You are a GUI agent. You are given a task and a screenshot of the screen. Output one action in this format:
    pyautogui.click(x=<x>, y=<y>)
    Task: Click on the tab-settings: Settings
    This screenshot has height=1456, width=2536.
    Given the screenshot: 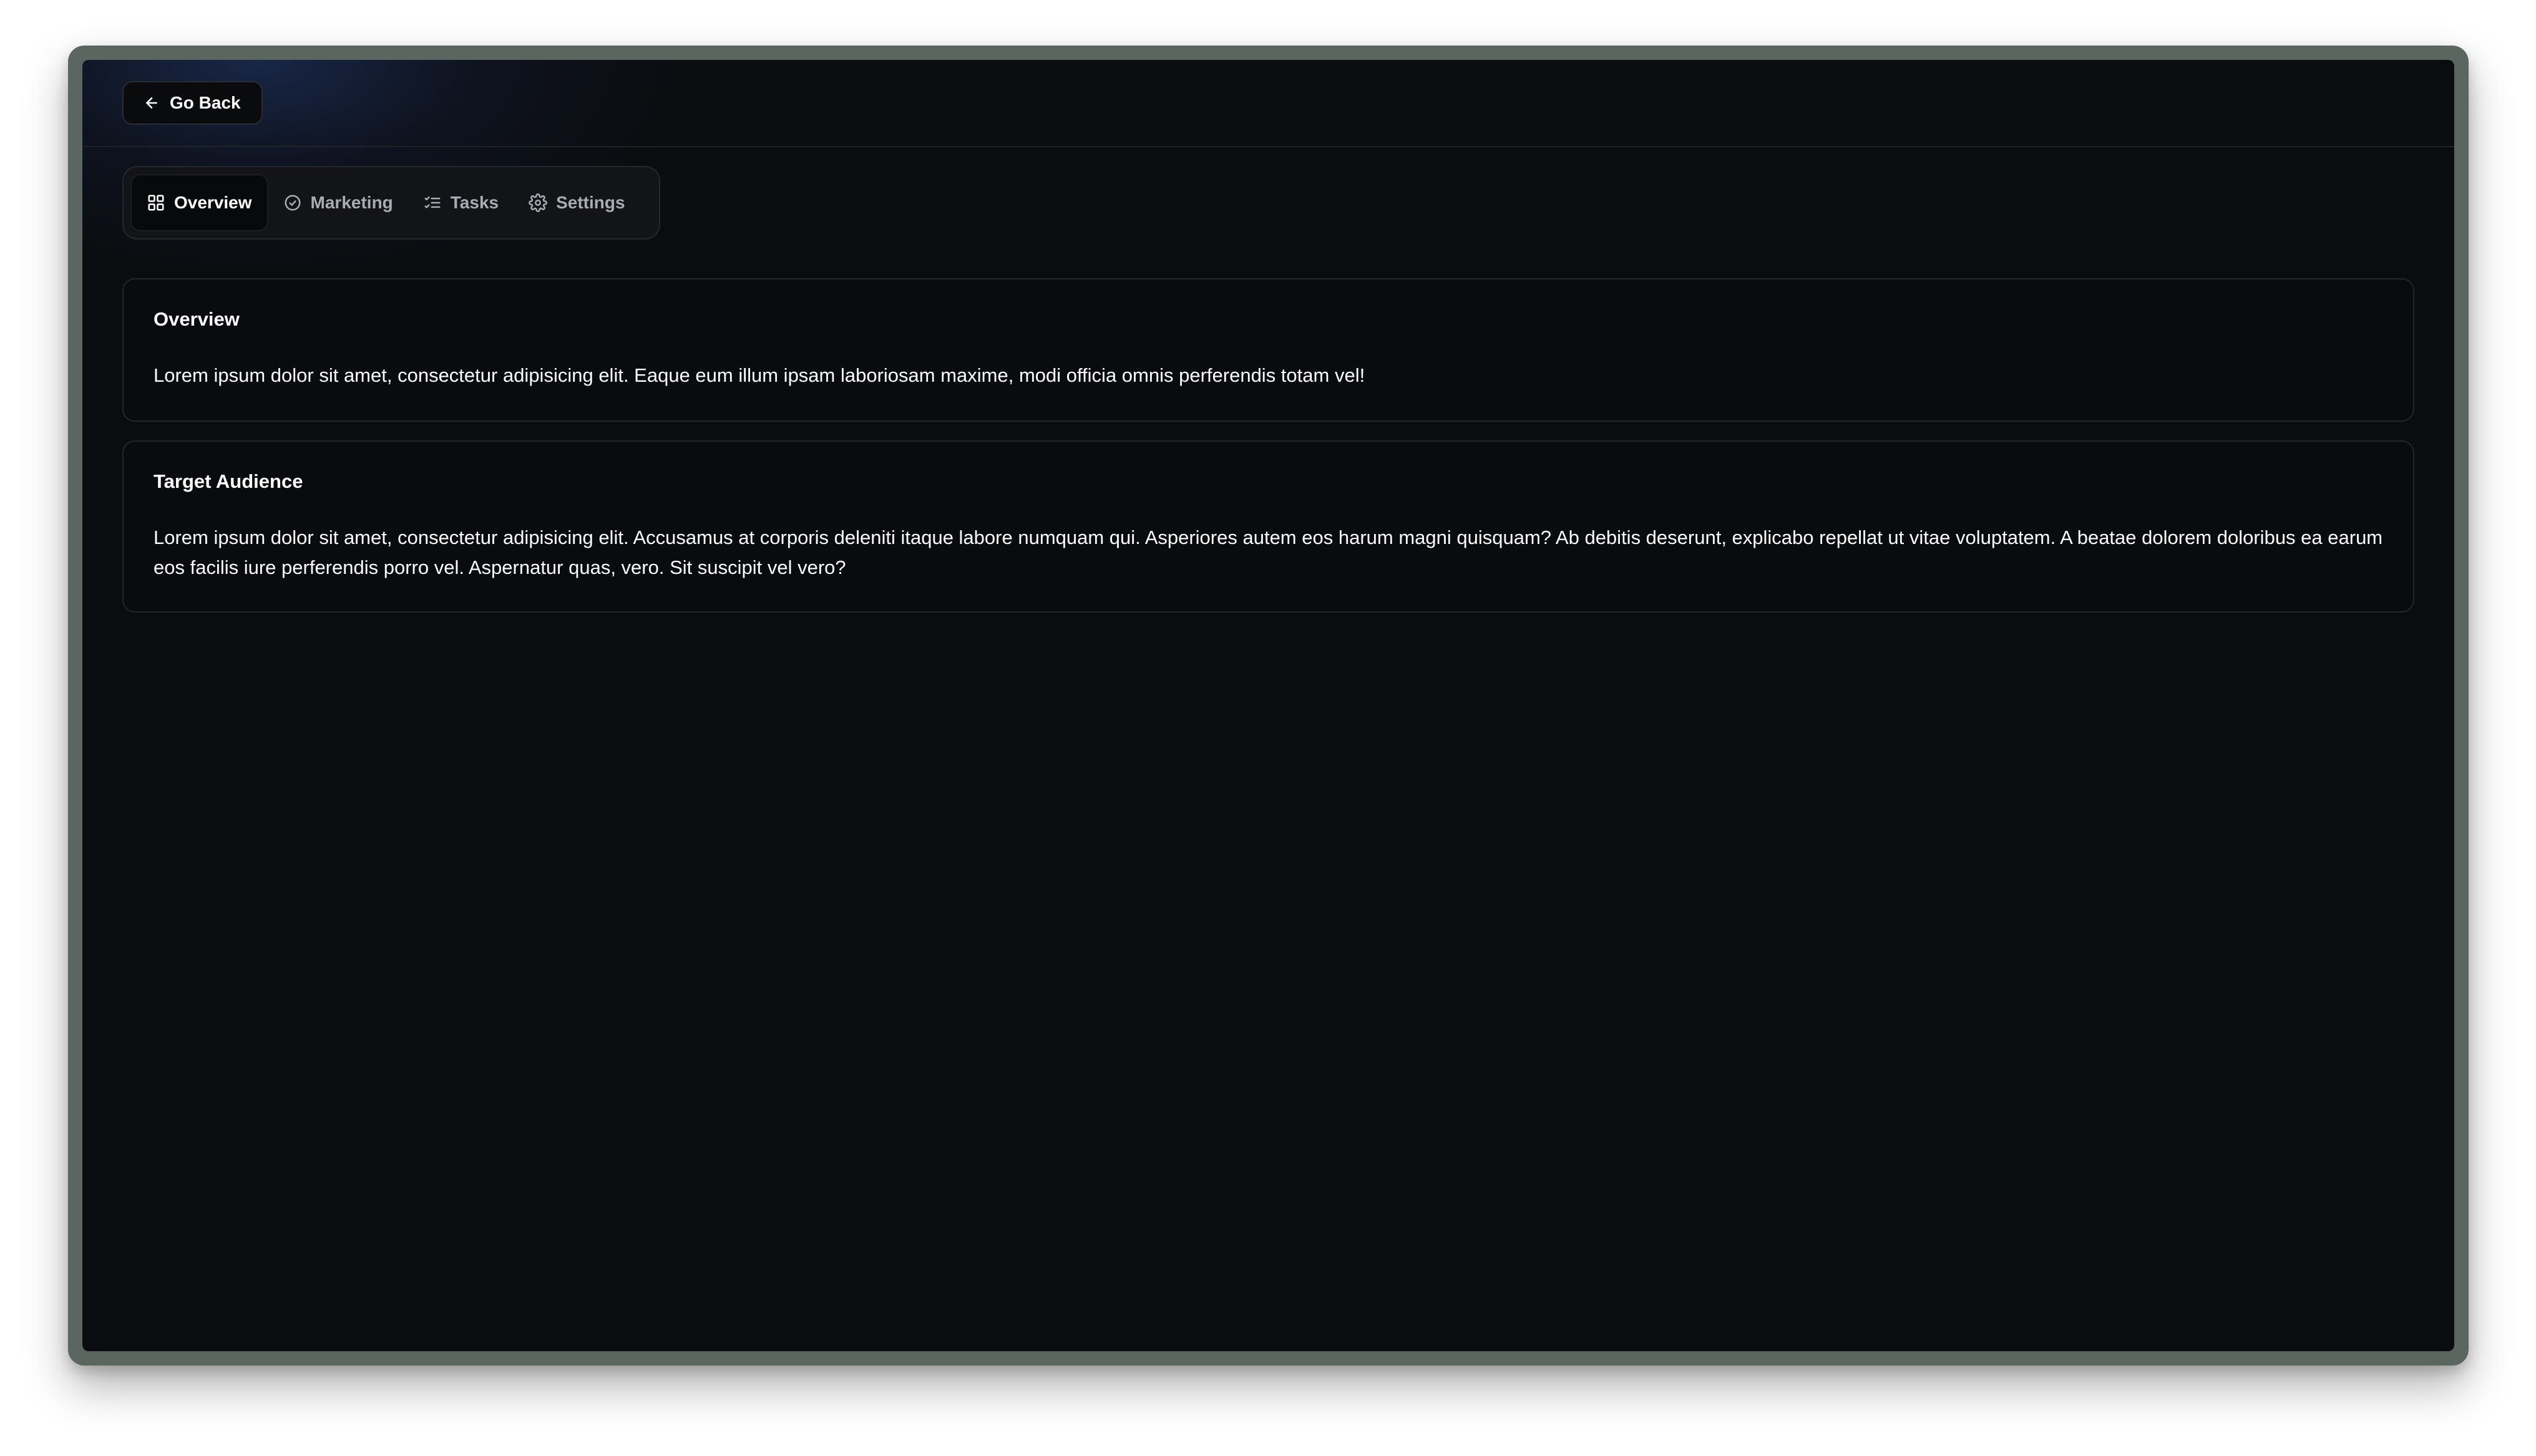 What is the action you would take?
    pyautogui.click(x=577, y=203)
    